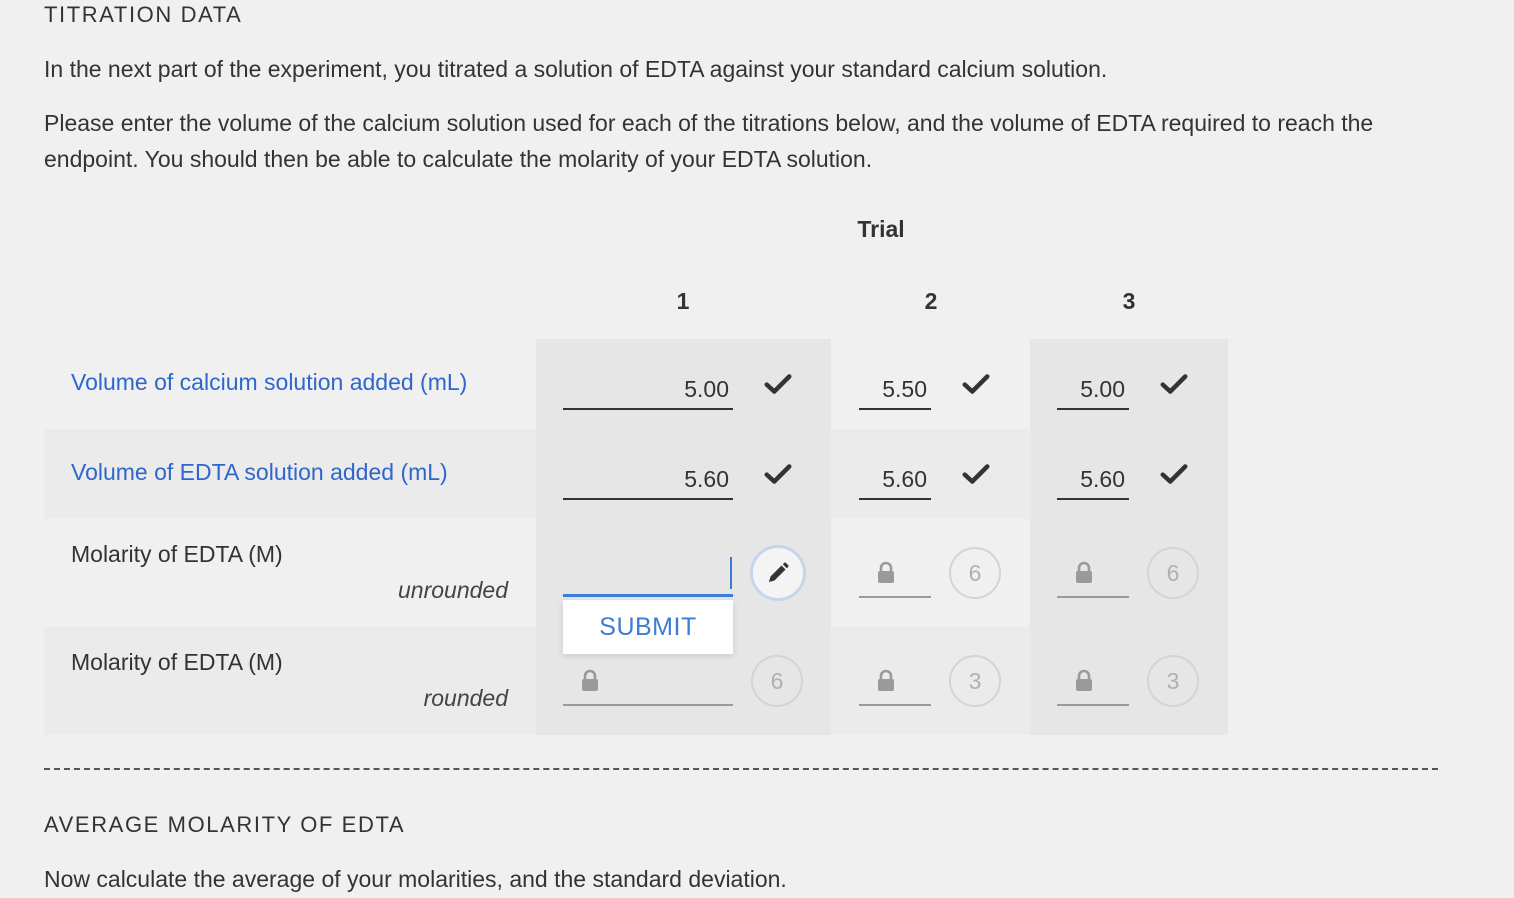 The width and height of the screenshot is (1514, 898). What do you see at coordinates (225, 824) in the screenshot?
I see `section-heading-average: AVERAGE MOLARITY OF EDTA` at bounding box center [225, 824].